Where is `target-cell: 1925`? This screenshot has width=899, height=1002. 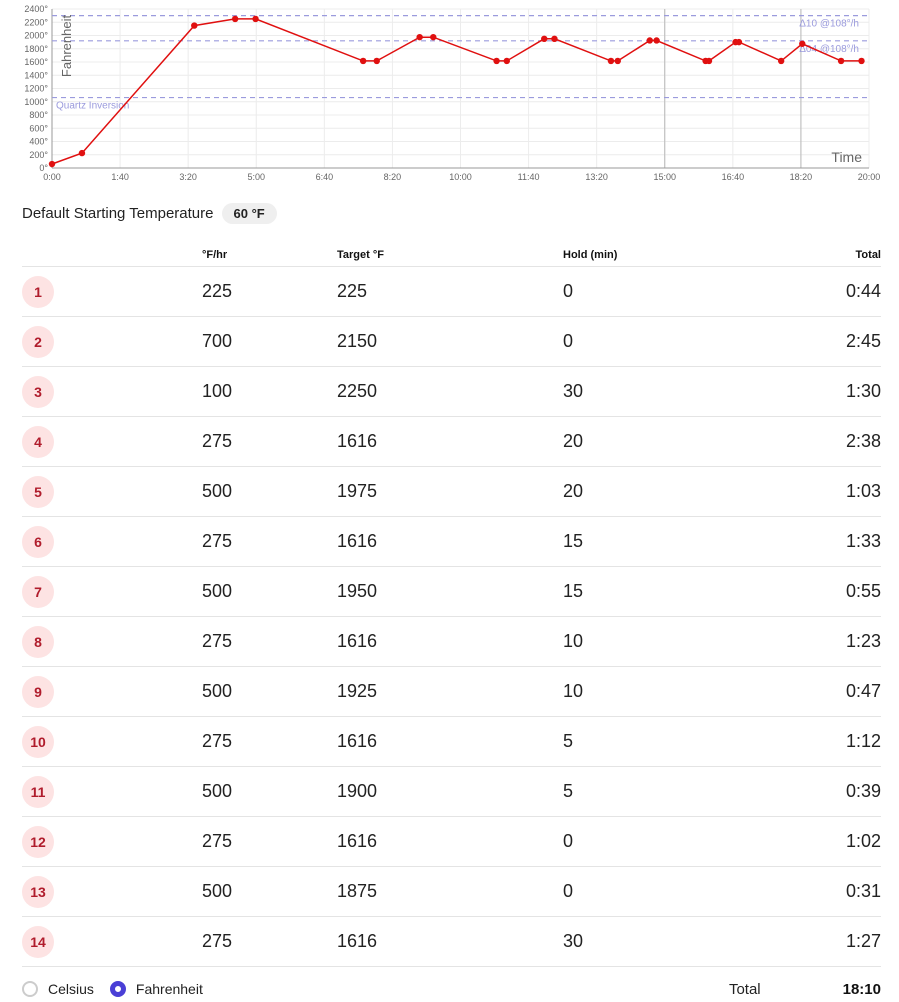 target-cell: 1925 is located at coordinates (450, 691).